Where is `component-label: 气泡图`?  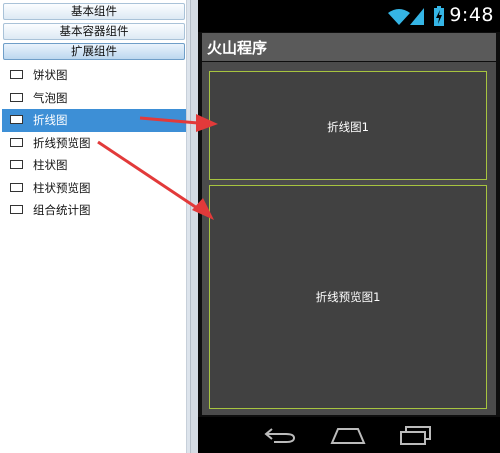 component-label: 气泡图 is located at coordinates (50, 97).